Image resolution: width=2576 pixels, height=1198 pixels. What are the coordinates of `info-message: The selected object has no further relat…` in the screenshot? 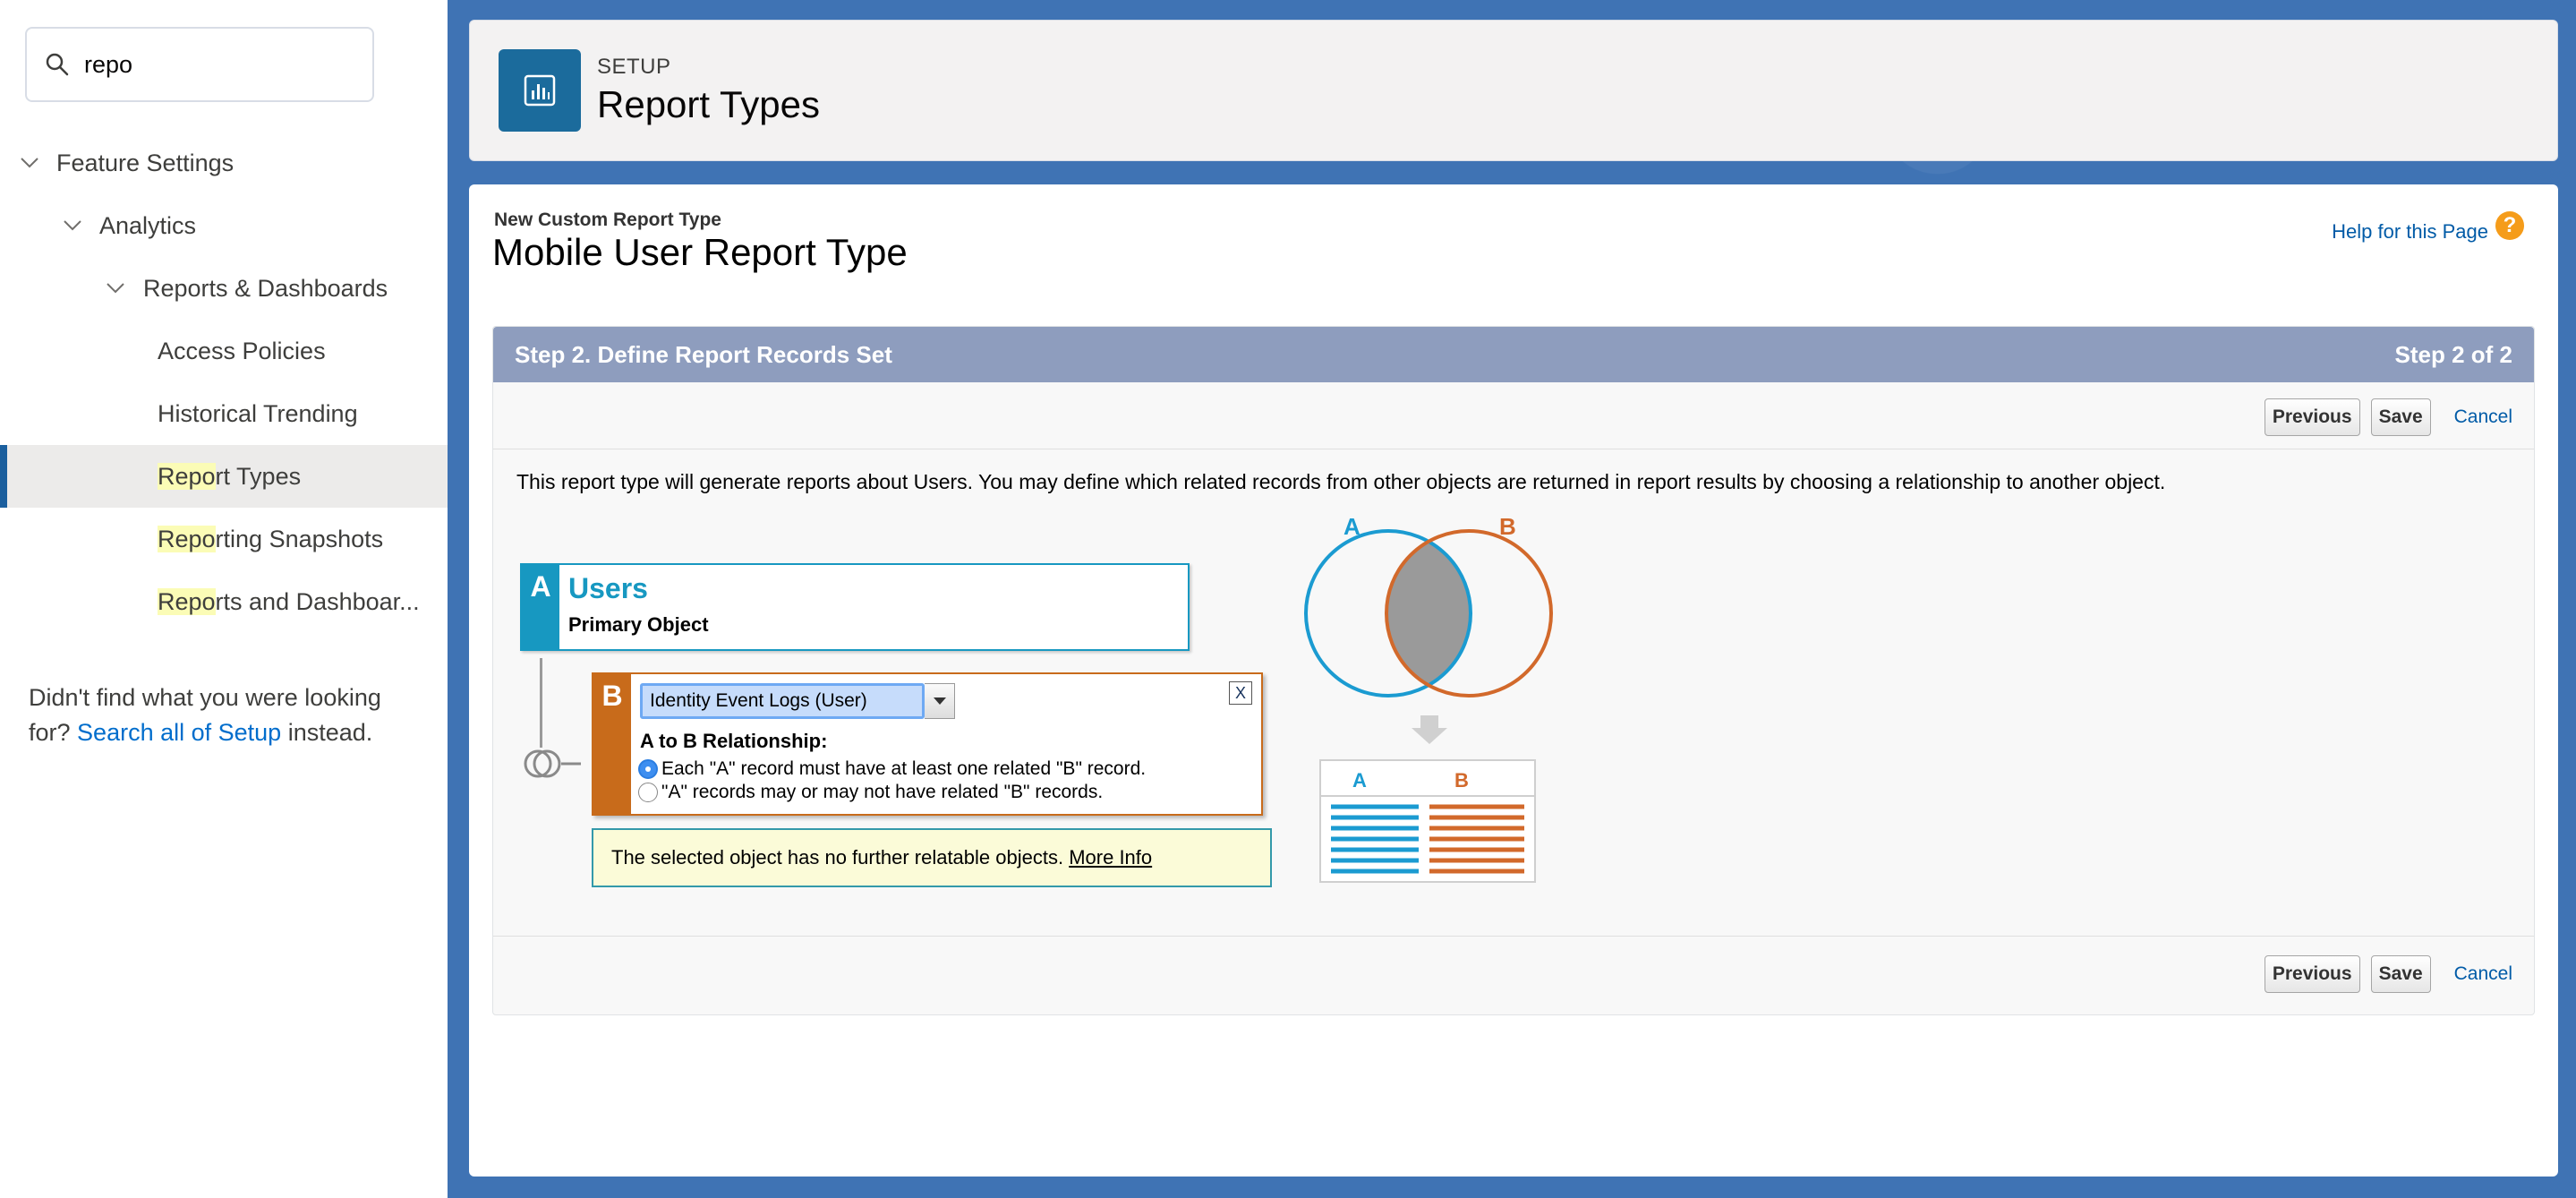 It's located at (932, 857).